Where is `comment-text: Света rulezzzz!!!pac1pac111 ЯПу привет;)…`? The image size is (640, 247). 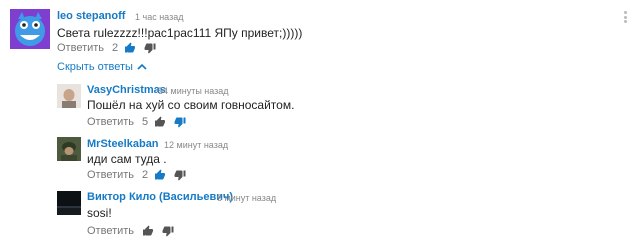 comment-text: Света rulezzzz!!!pac1pac111 ЯПу привет;)… is located at coordinates (180, 33).